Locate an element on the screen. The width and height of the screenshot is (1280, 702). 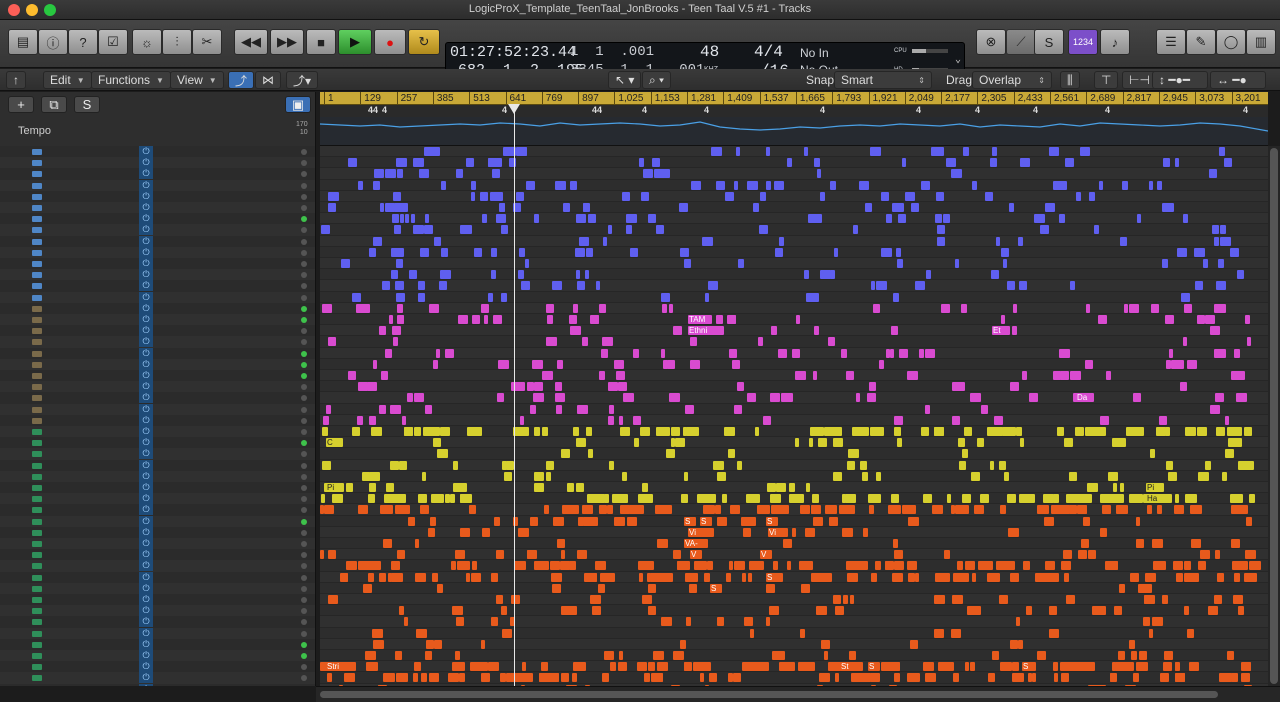
replace-icon: ⊗ is located at coordinates (991, 42).